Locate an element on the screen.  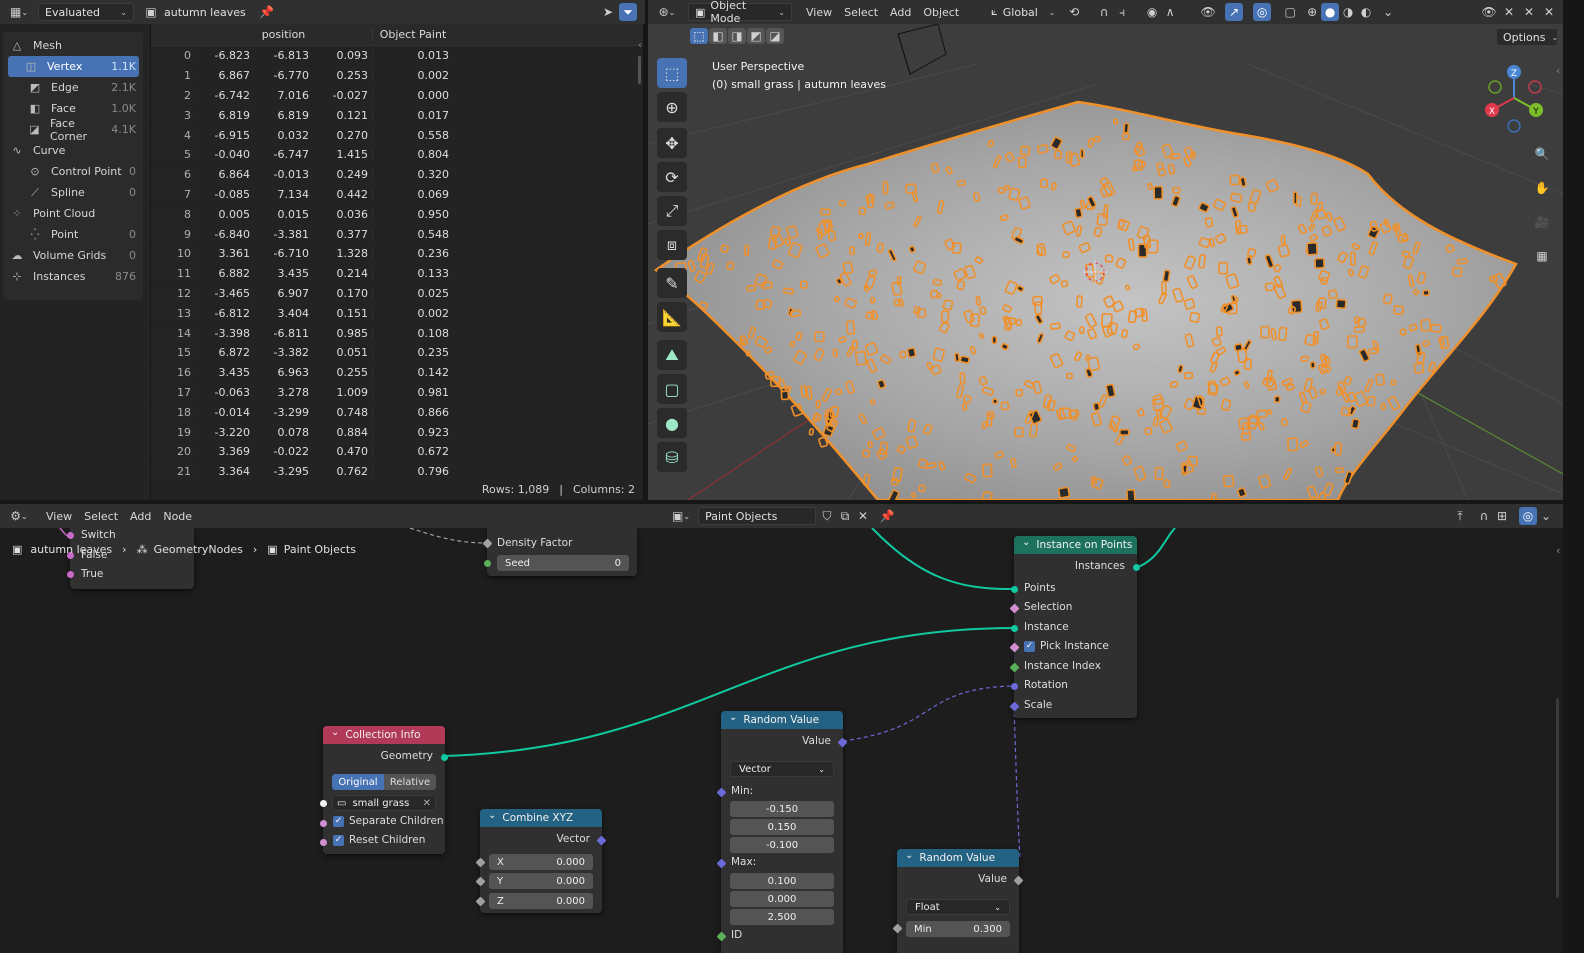
column-header-object-paint: Object Paint is located at coordinates (412, 34).